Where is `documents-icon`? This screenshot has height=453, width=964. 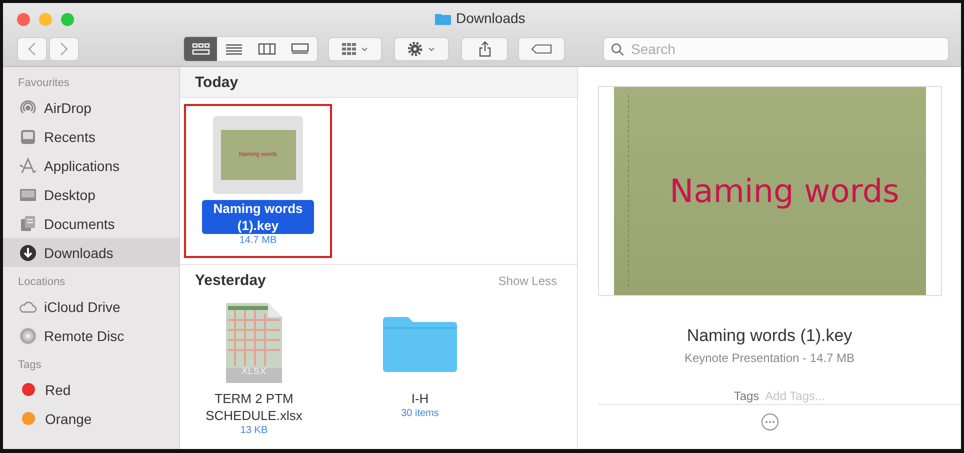
documents-icon is located at coordinates (28, 223).